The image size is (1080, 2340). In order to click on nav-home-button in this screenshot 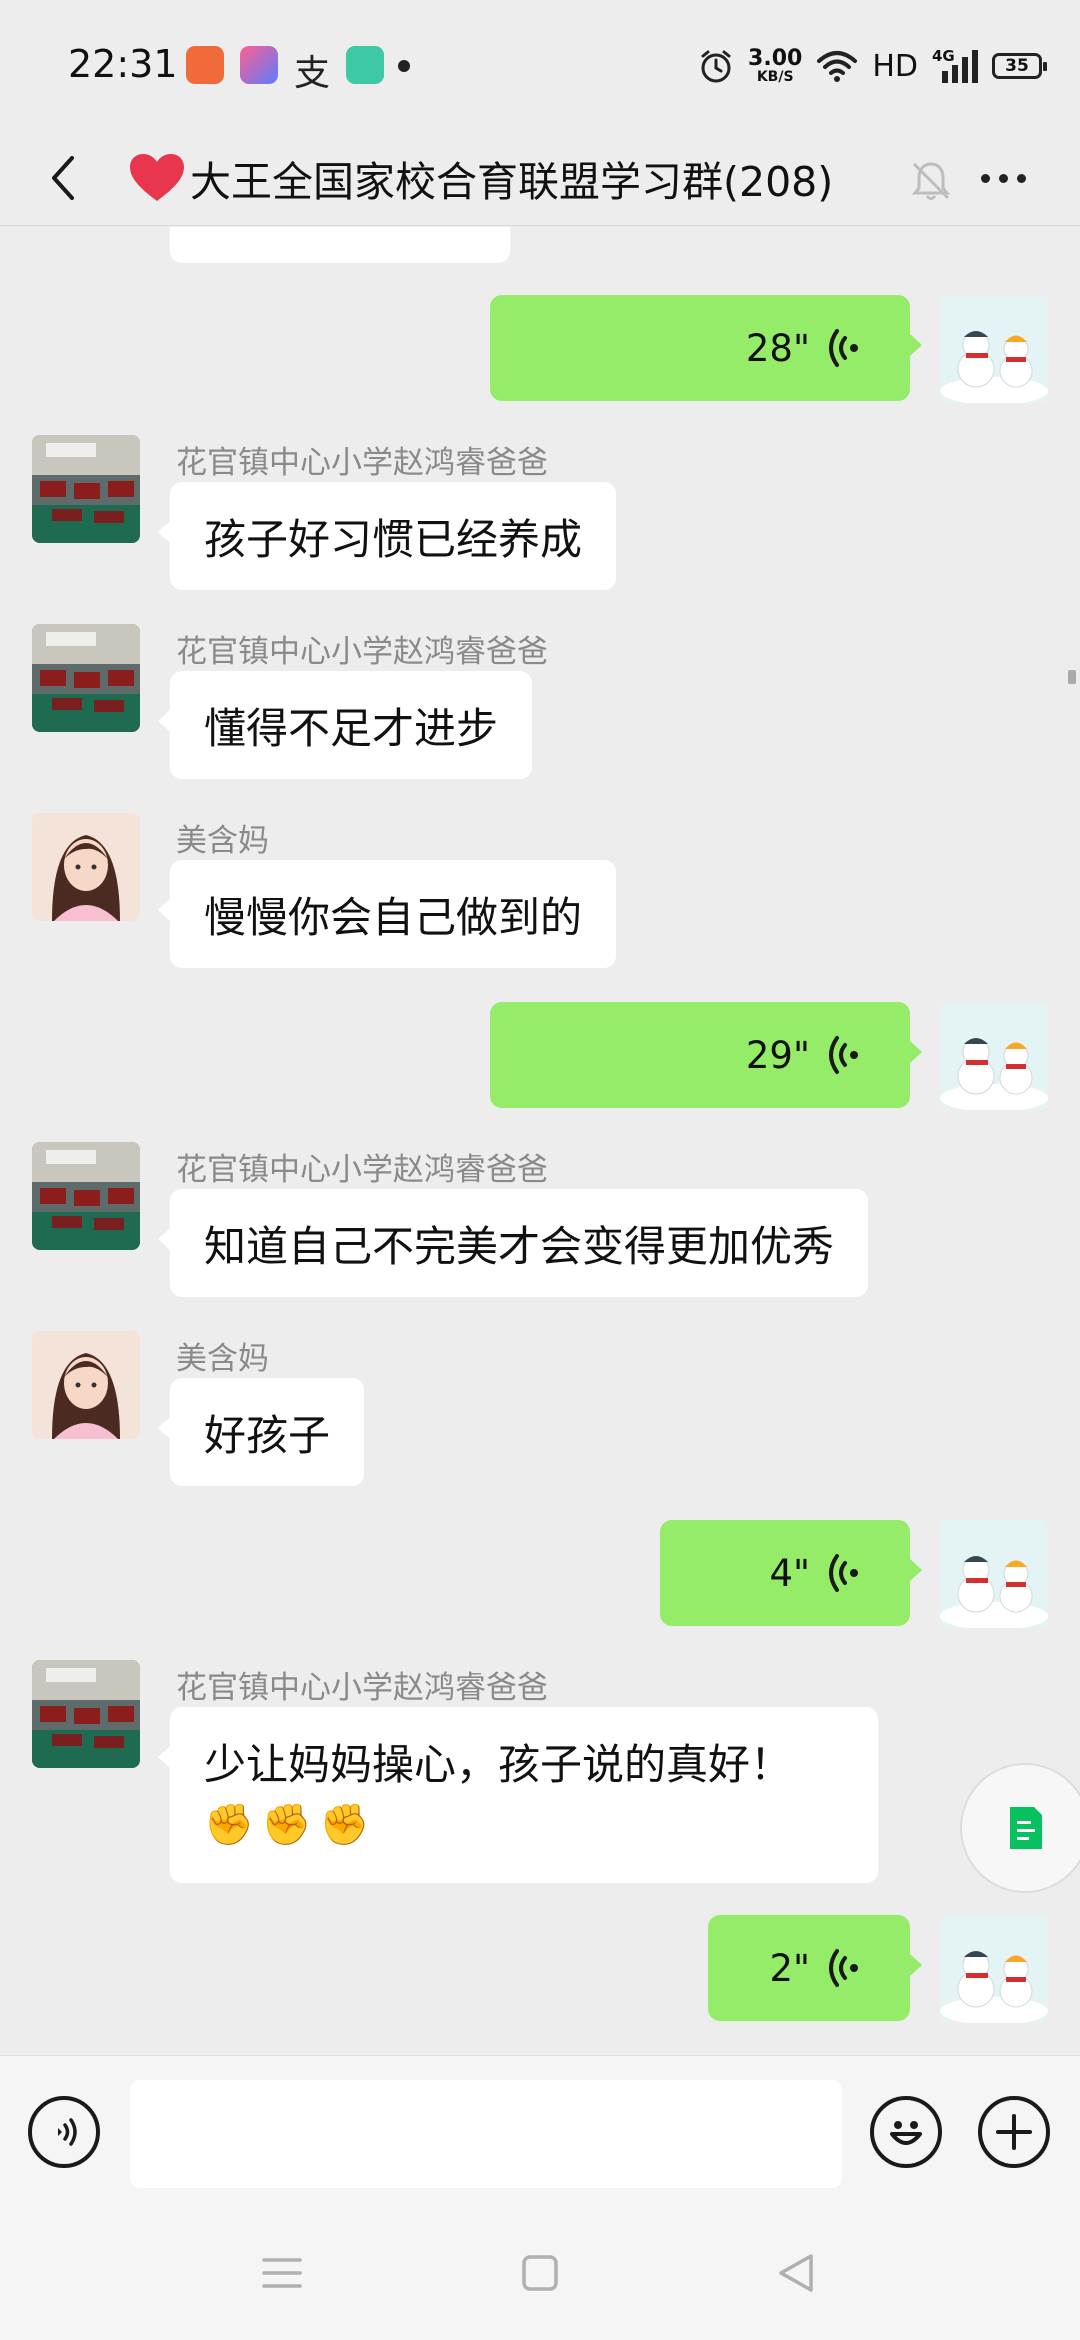, I will do `click(540, 2272)`.